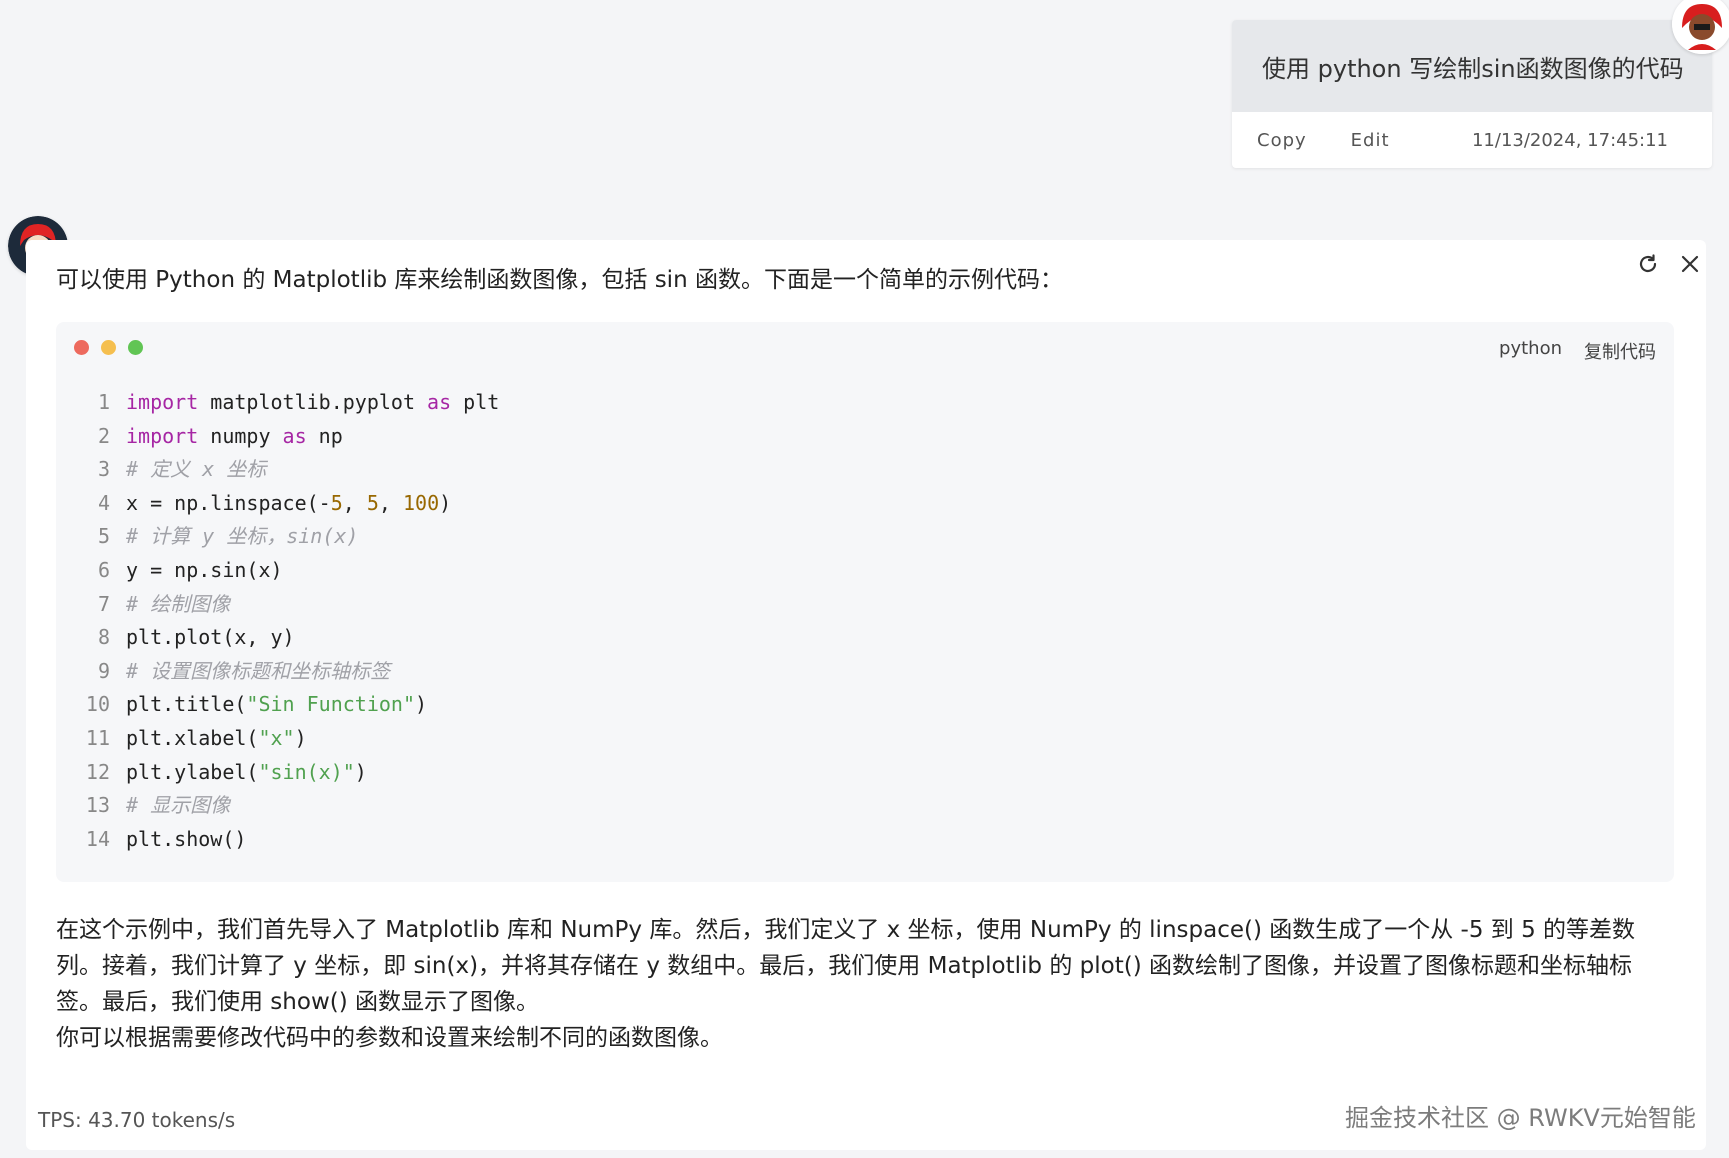  I want to click on code-token: matplotlib.pyplot, so click(313, 402).